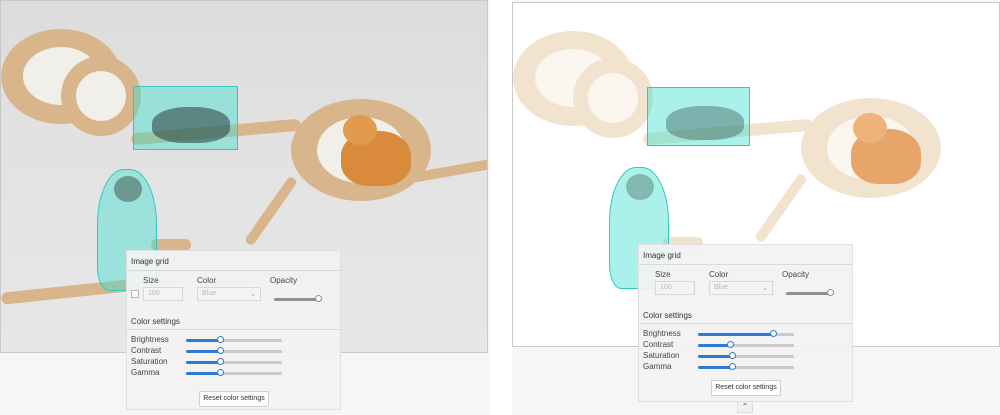 The height and width of the screenshot is (415, 1000). I want to click on view-separator, so click(501, 207).